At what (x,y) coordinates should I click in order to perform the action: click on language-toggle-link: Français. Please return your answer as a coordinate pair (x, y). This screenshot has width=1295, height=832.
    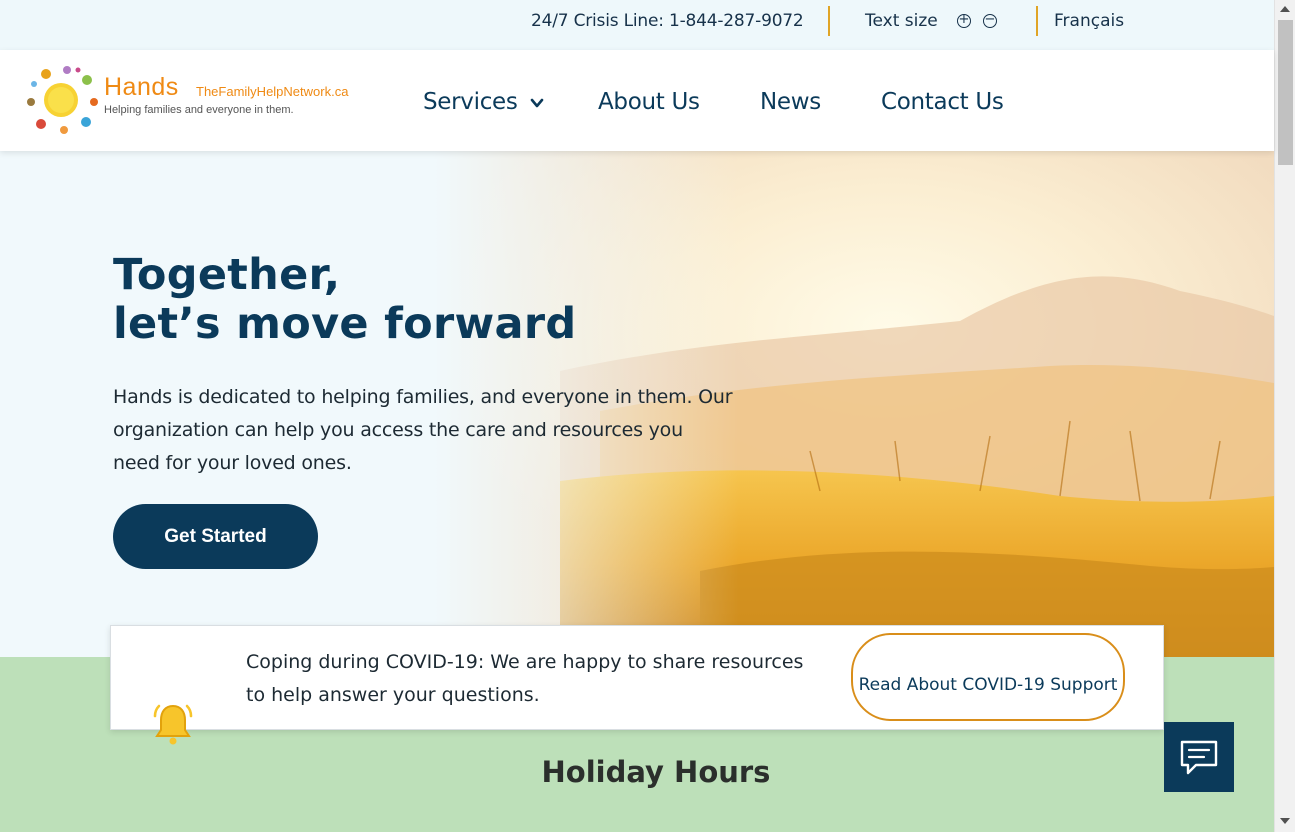
    Looking at the image, I should click on (1089, 21).